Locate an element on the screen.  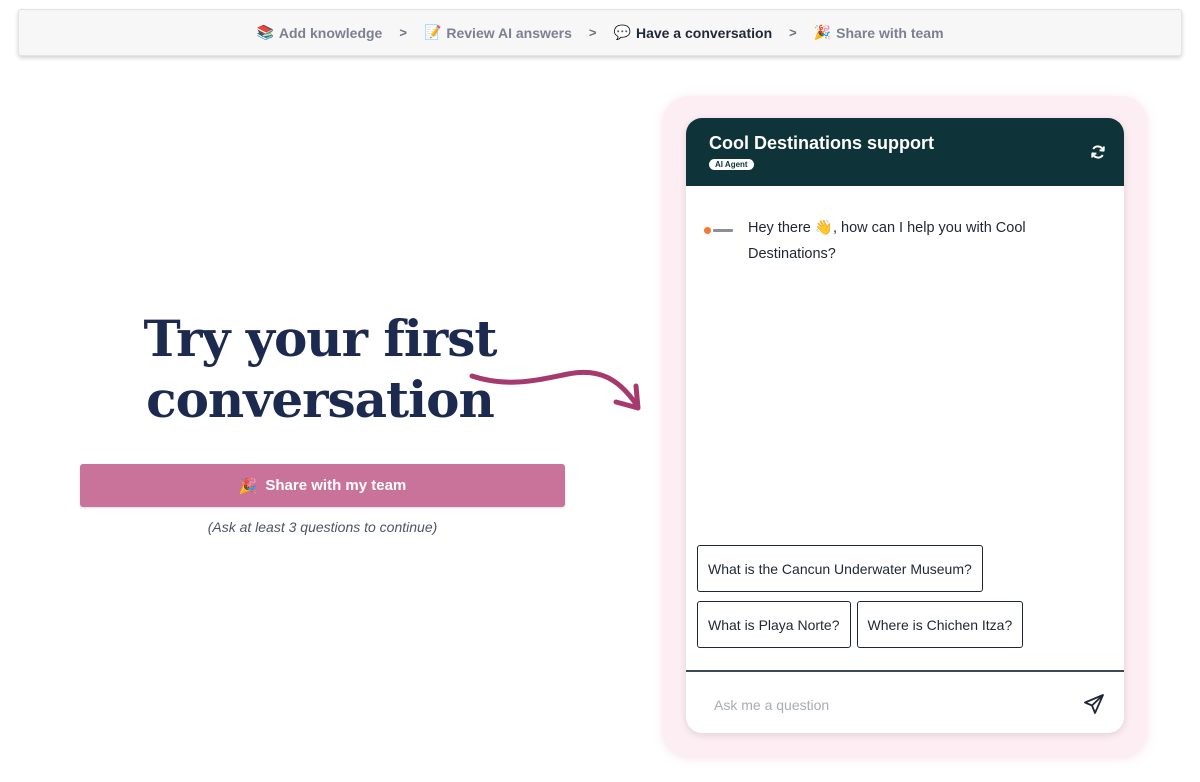
suggestion-button: What is the Cancun Underwater Museum? is located at coordinates (840, 568).